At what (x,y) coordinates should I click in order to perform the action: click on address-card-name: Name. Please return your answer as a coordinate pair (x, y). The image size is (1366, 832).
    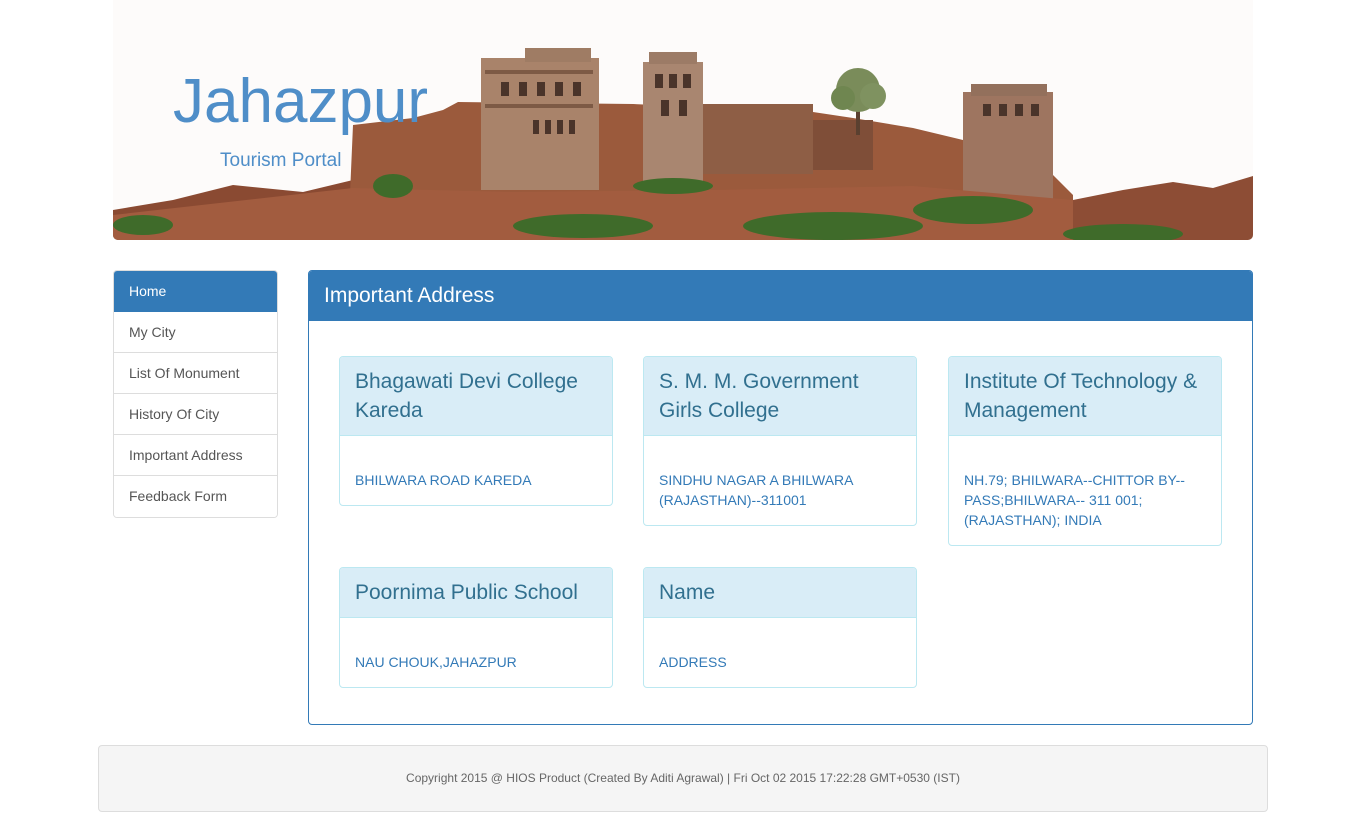
    Looking at the image, I should click on (780, 593).